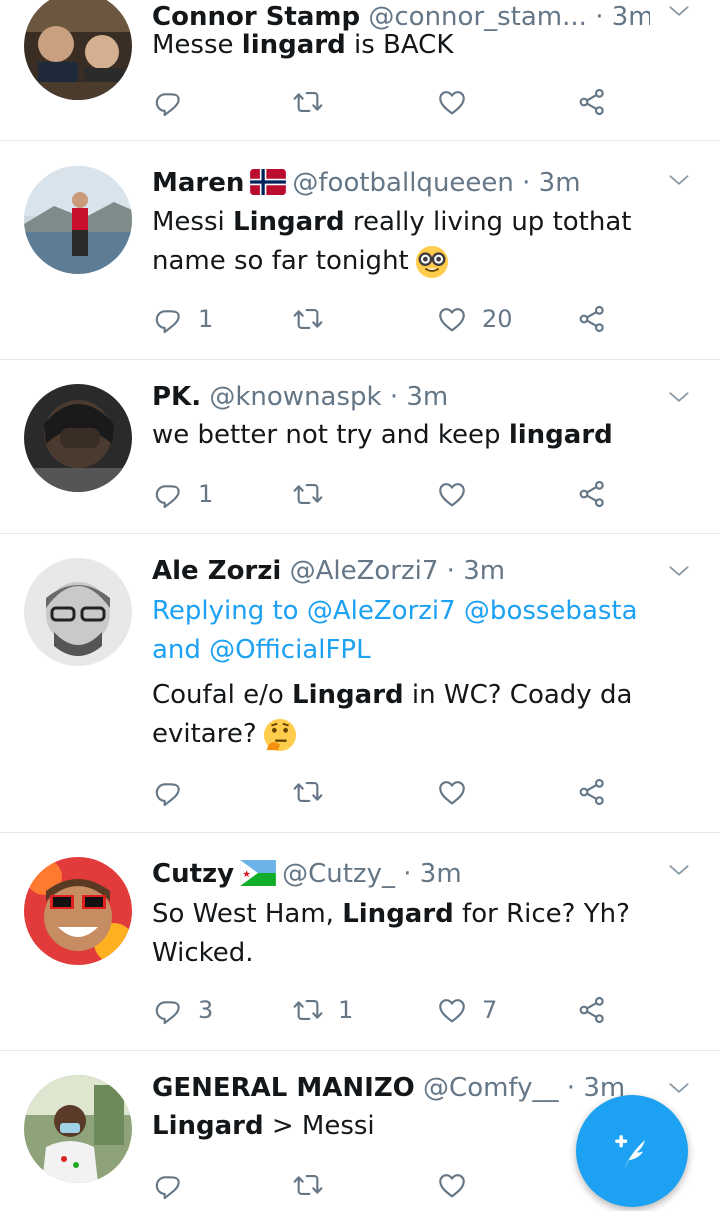 The width and height of the screenshot is (720, 1211). What do you see at coordinates (279, 734) in the screenshot?
I see `thinking-face-emoji-icon` at bounding box center [279, 734].